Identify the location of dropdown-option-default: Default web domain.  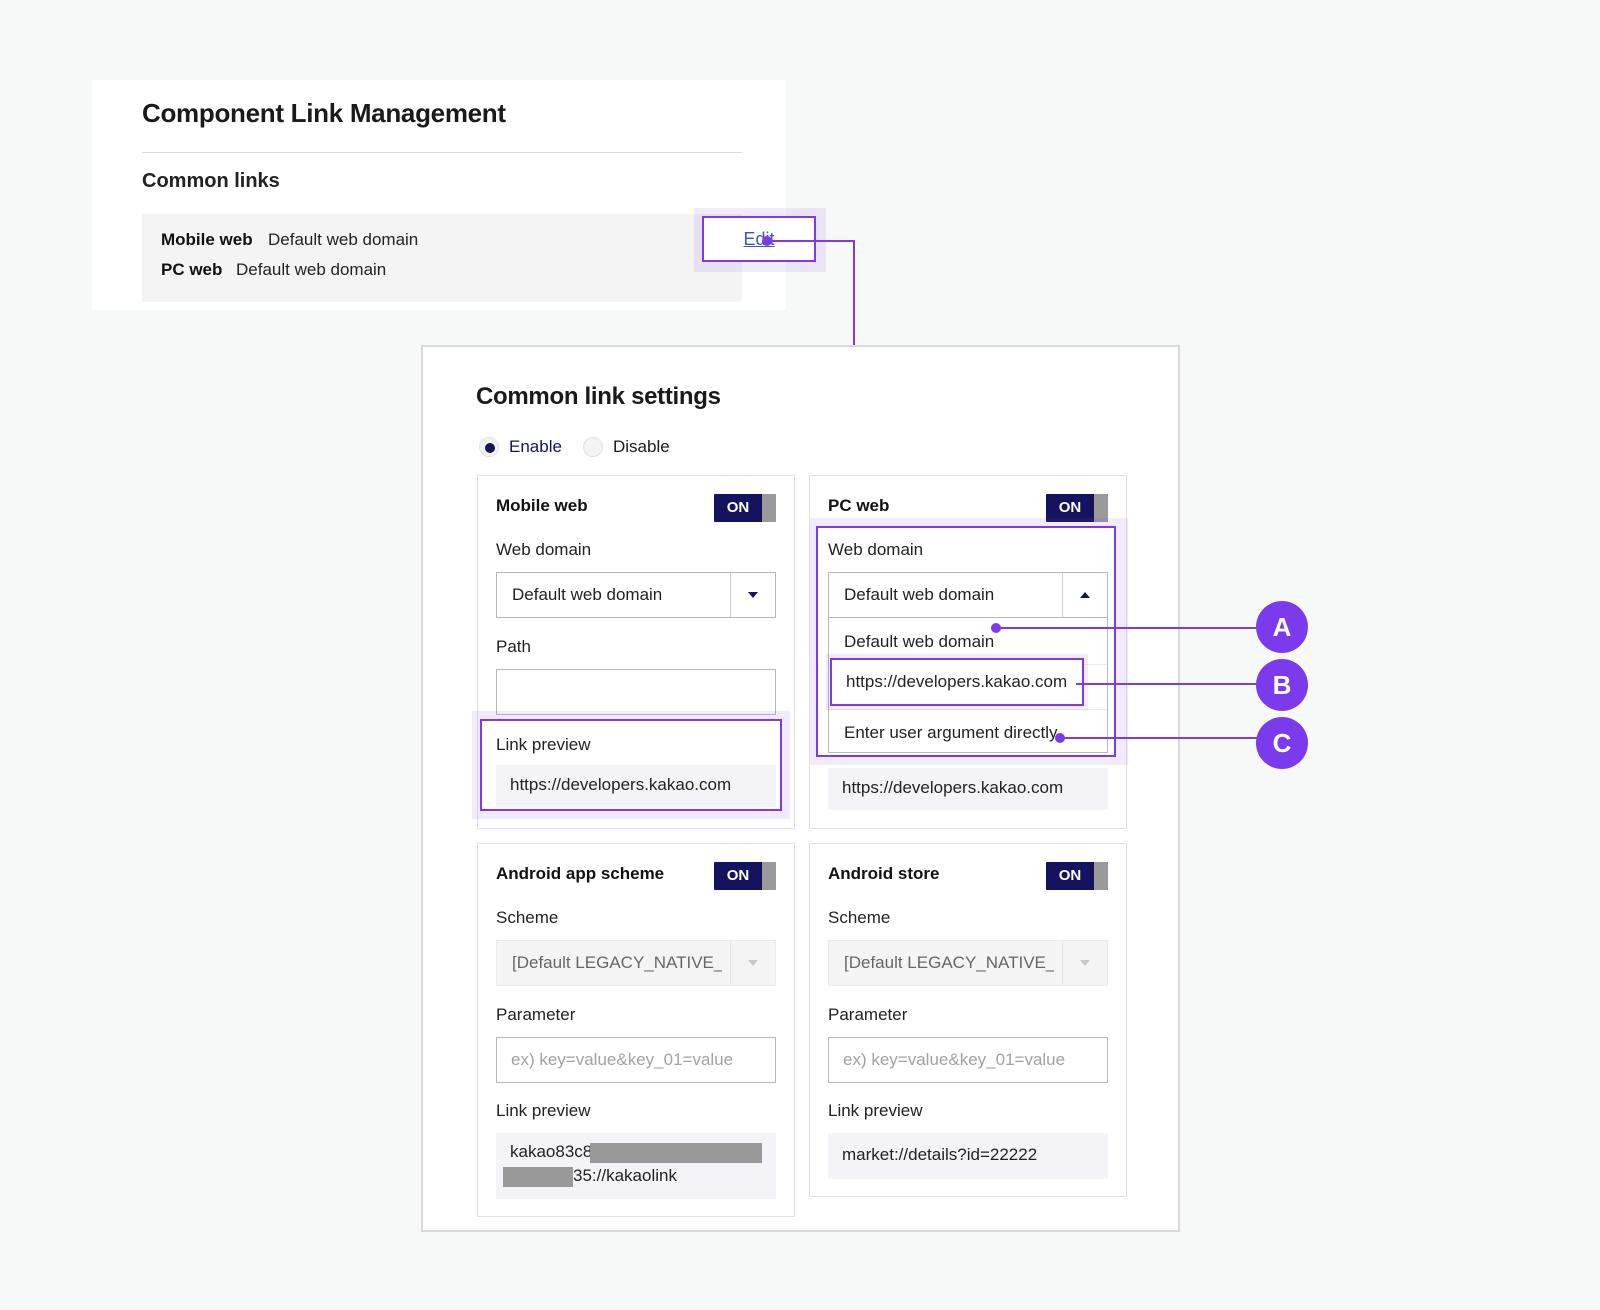
(919, 642).